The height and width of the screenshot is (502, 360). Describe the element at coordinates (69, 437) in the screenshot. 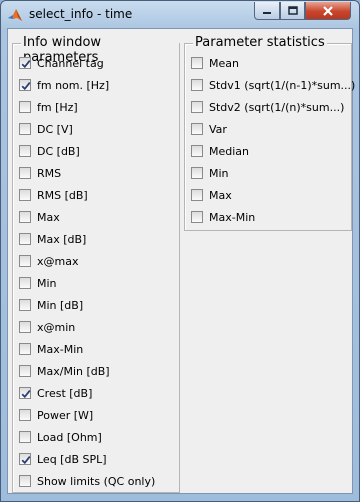

I see `checkbox-label: Load [Ohm]` at that location.